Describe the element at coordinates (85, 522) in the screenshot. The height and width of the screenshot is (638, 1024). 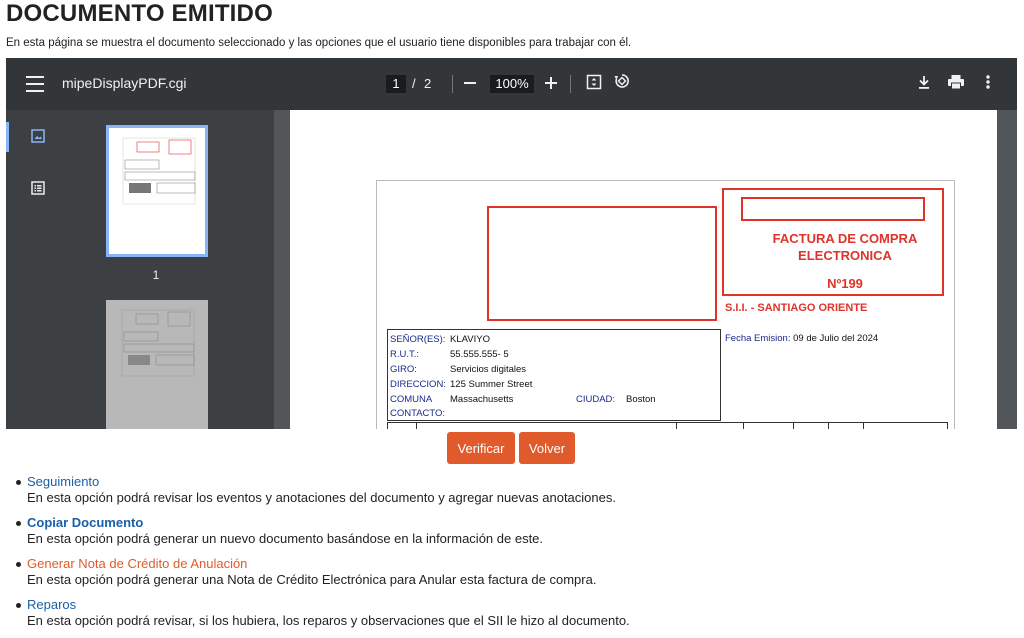
I see `copiar-documento-link: Copiar Documento` at that location.